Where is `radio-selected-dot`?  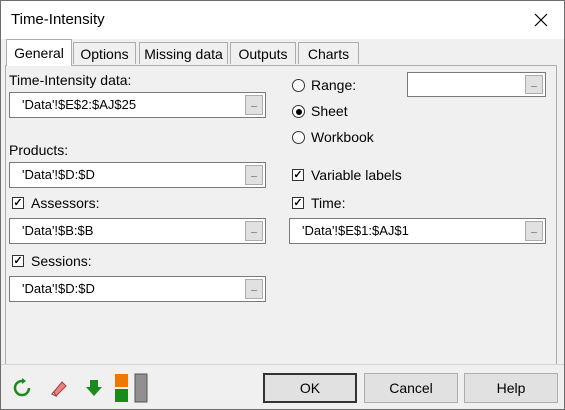 radio-selected-dot is located at coordinates (298, 111).